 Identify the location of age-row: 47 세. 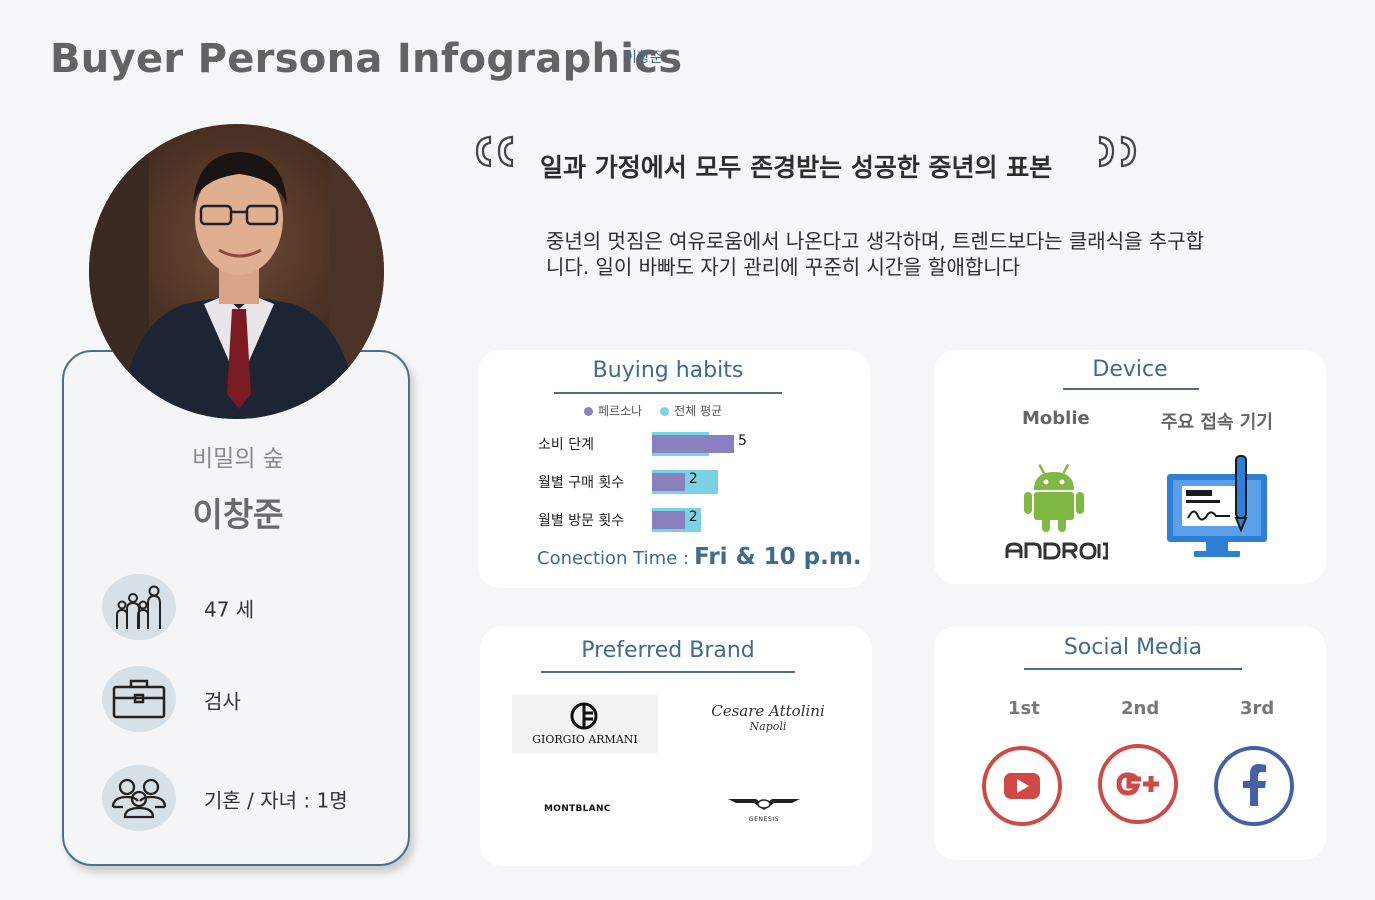
(252, 608).